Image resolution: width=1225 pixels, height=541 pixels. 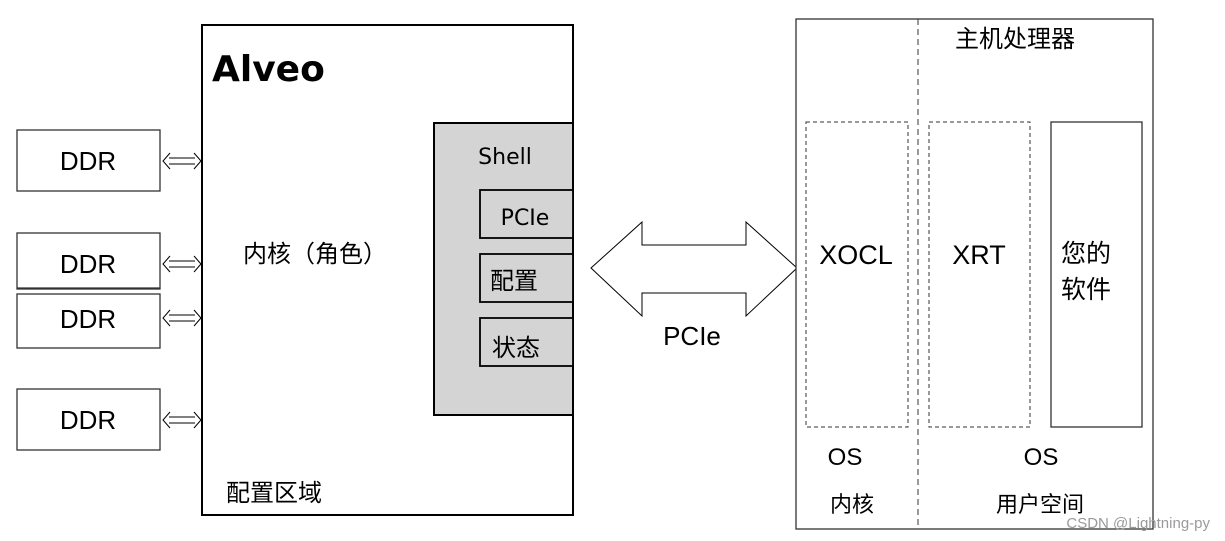 I want to click on ddr-connectors, so click(x=182, y=290).